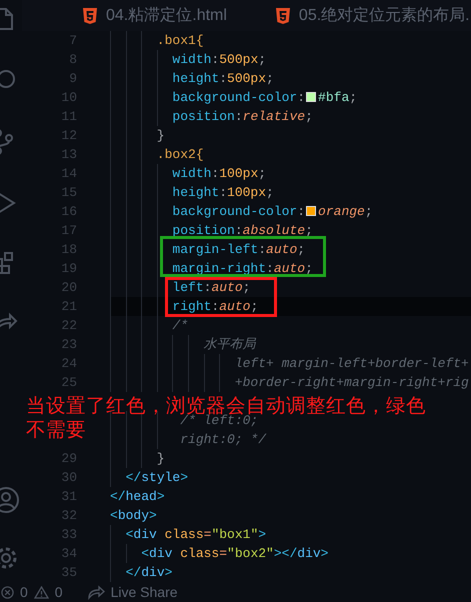  What do you see at coordinates (134, 515) in the screenshot?
I see `code-token: body` at bounding box center [134, 515].